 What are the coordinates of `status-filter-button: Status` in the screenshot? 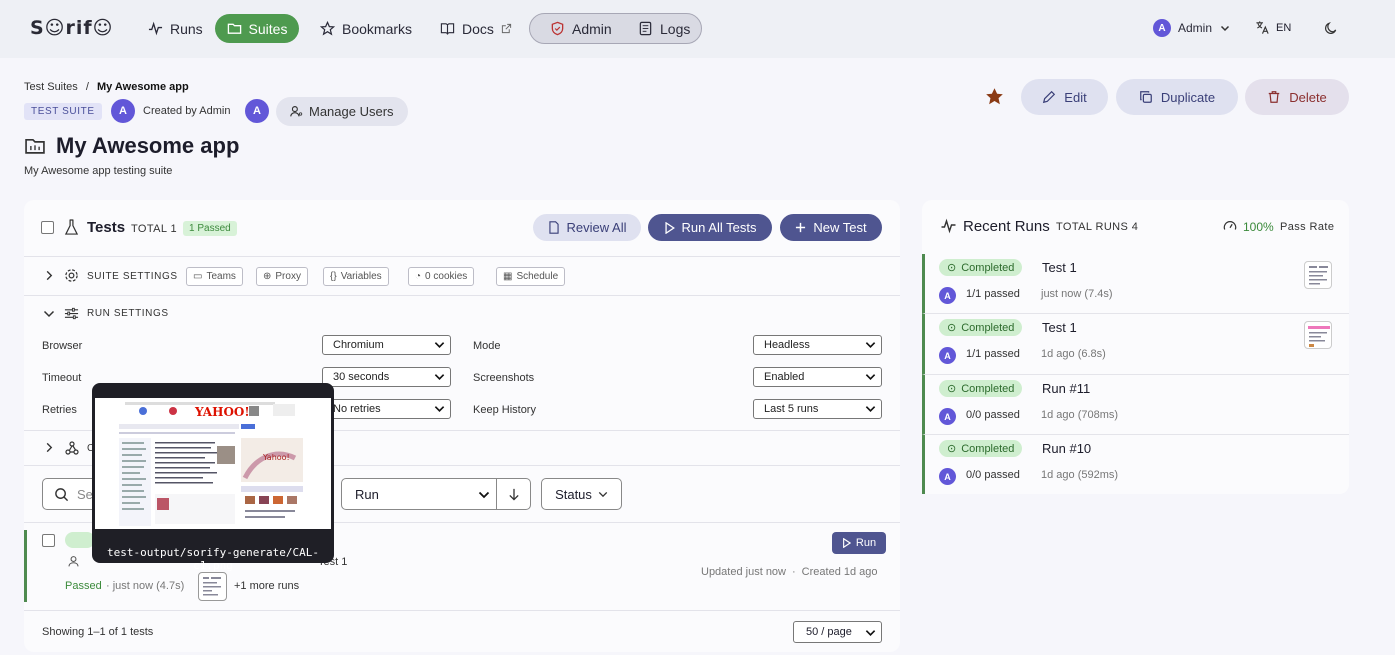 It's located at (581, 494).